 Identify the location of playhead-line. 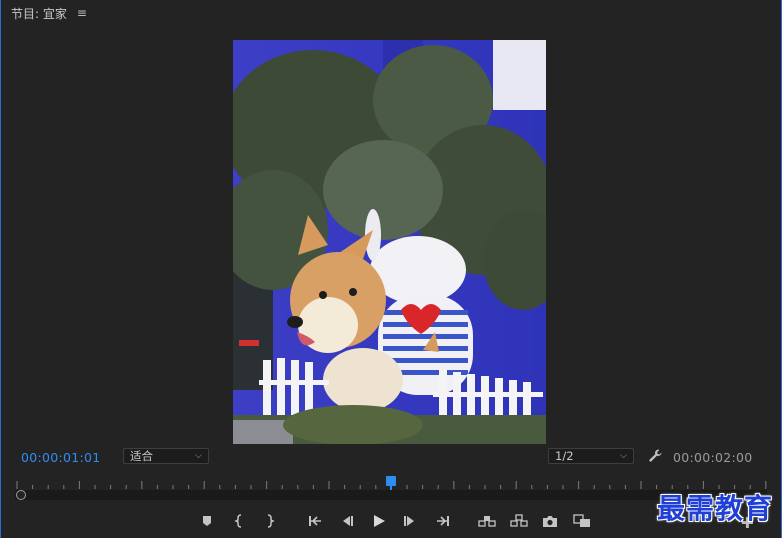
(391, 487).